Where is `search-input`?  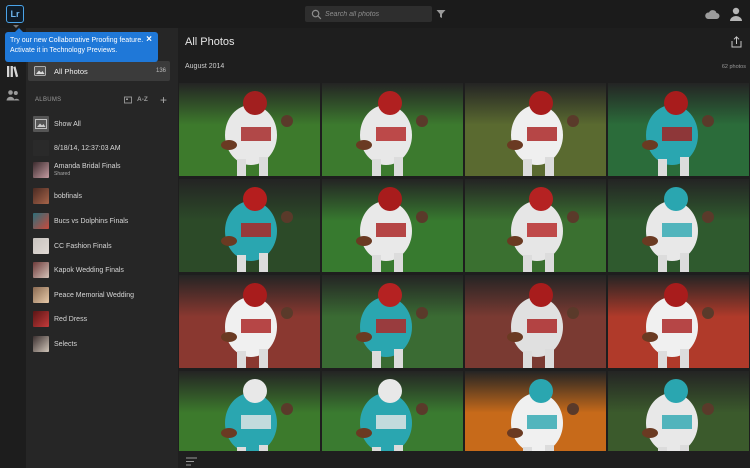
search-input is located at coordinates (375, 14).